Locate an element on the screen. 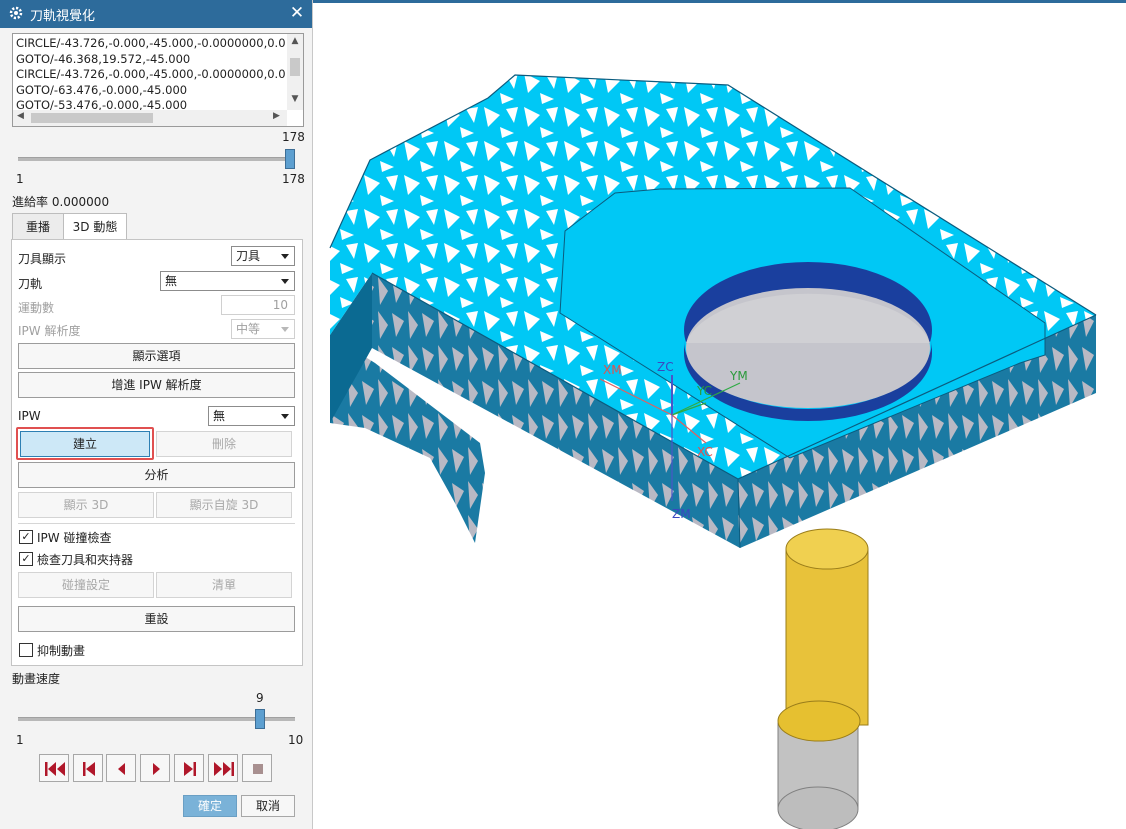  ok-button: 確定 is located at coordinates (210, 806).